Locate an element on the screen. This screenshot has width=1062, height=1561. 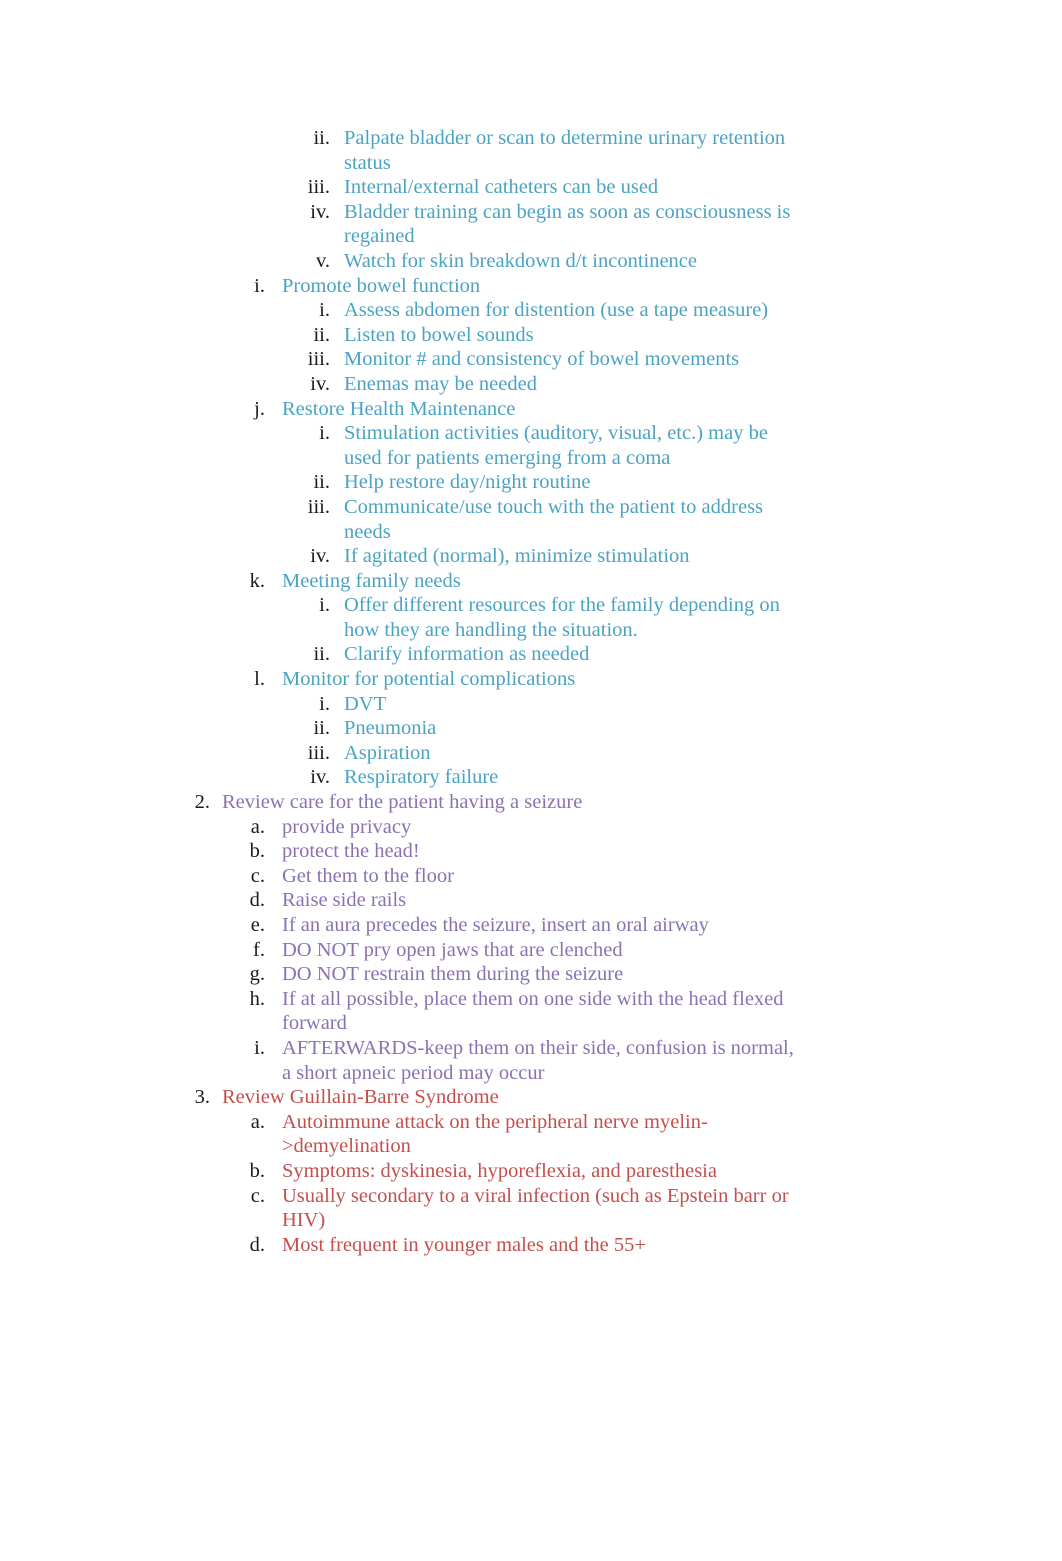
list-item-text: protect the head! is located at coordinates (351, 851).